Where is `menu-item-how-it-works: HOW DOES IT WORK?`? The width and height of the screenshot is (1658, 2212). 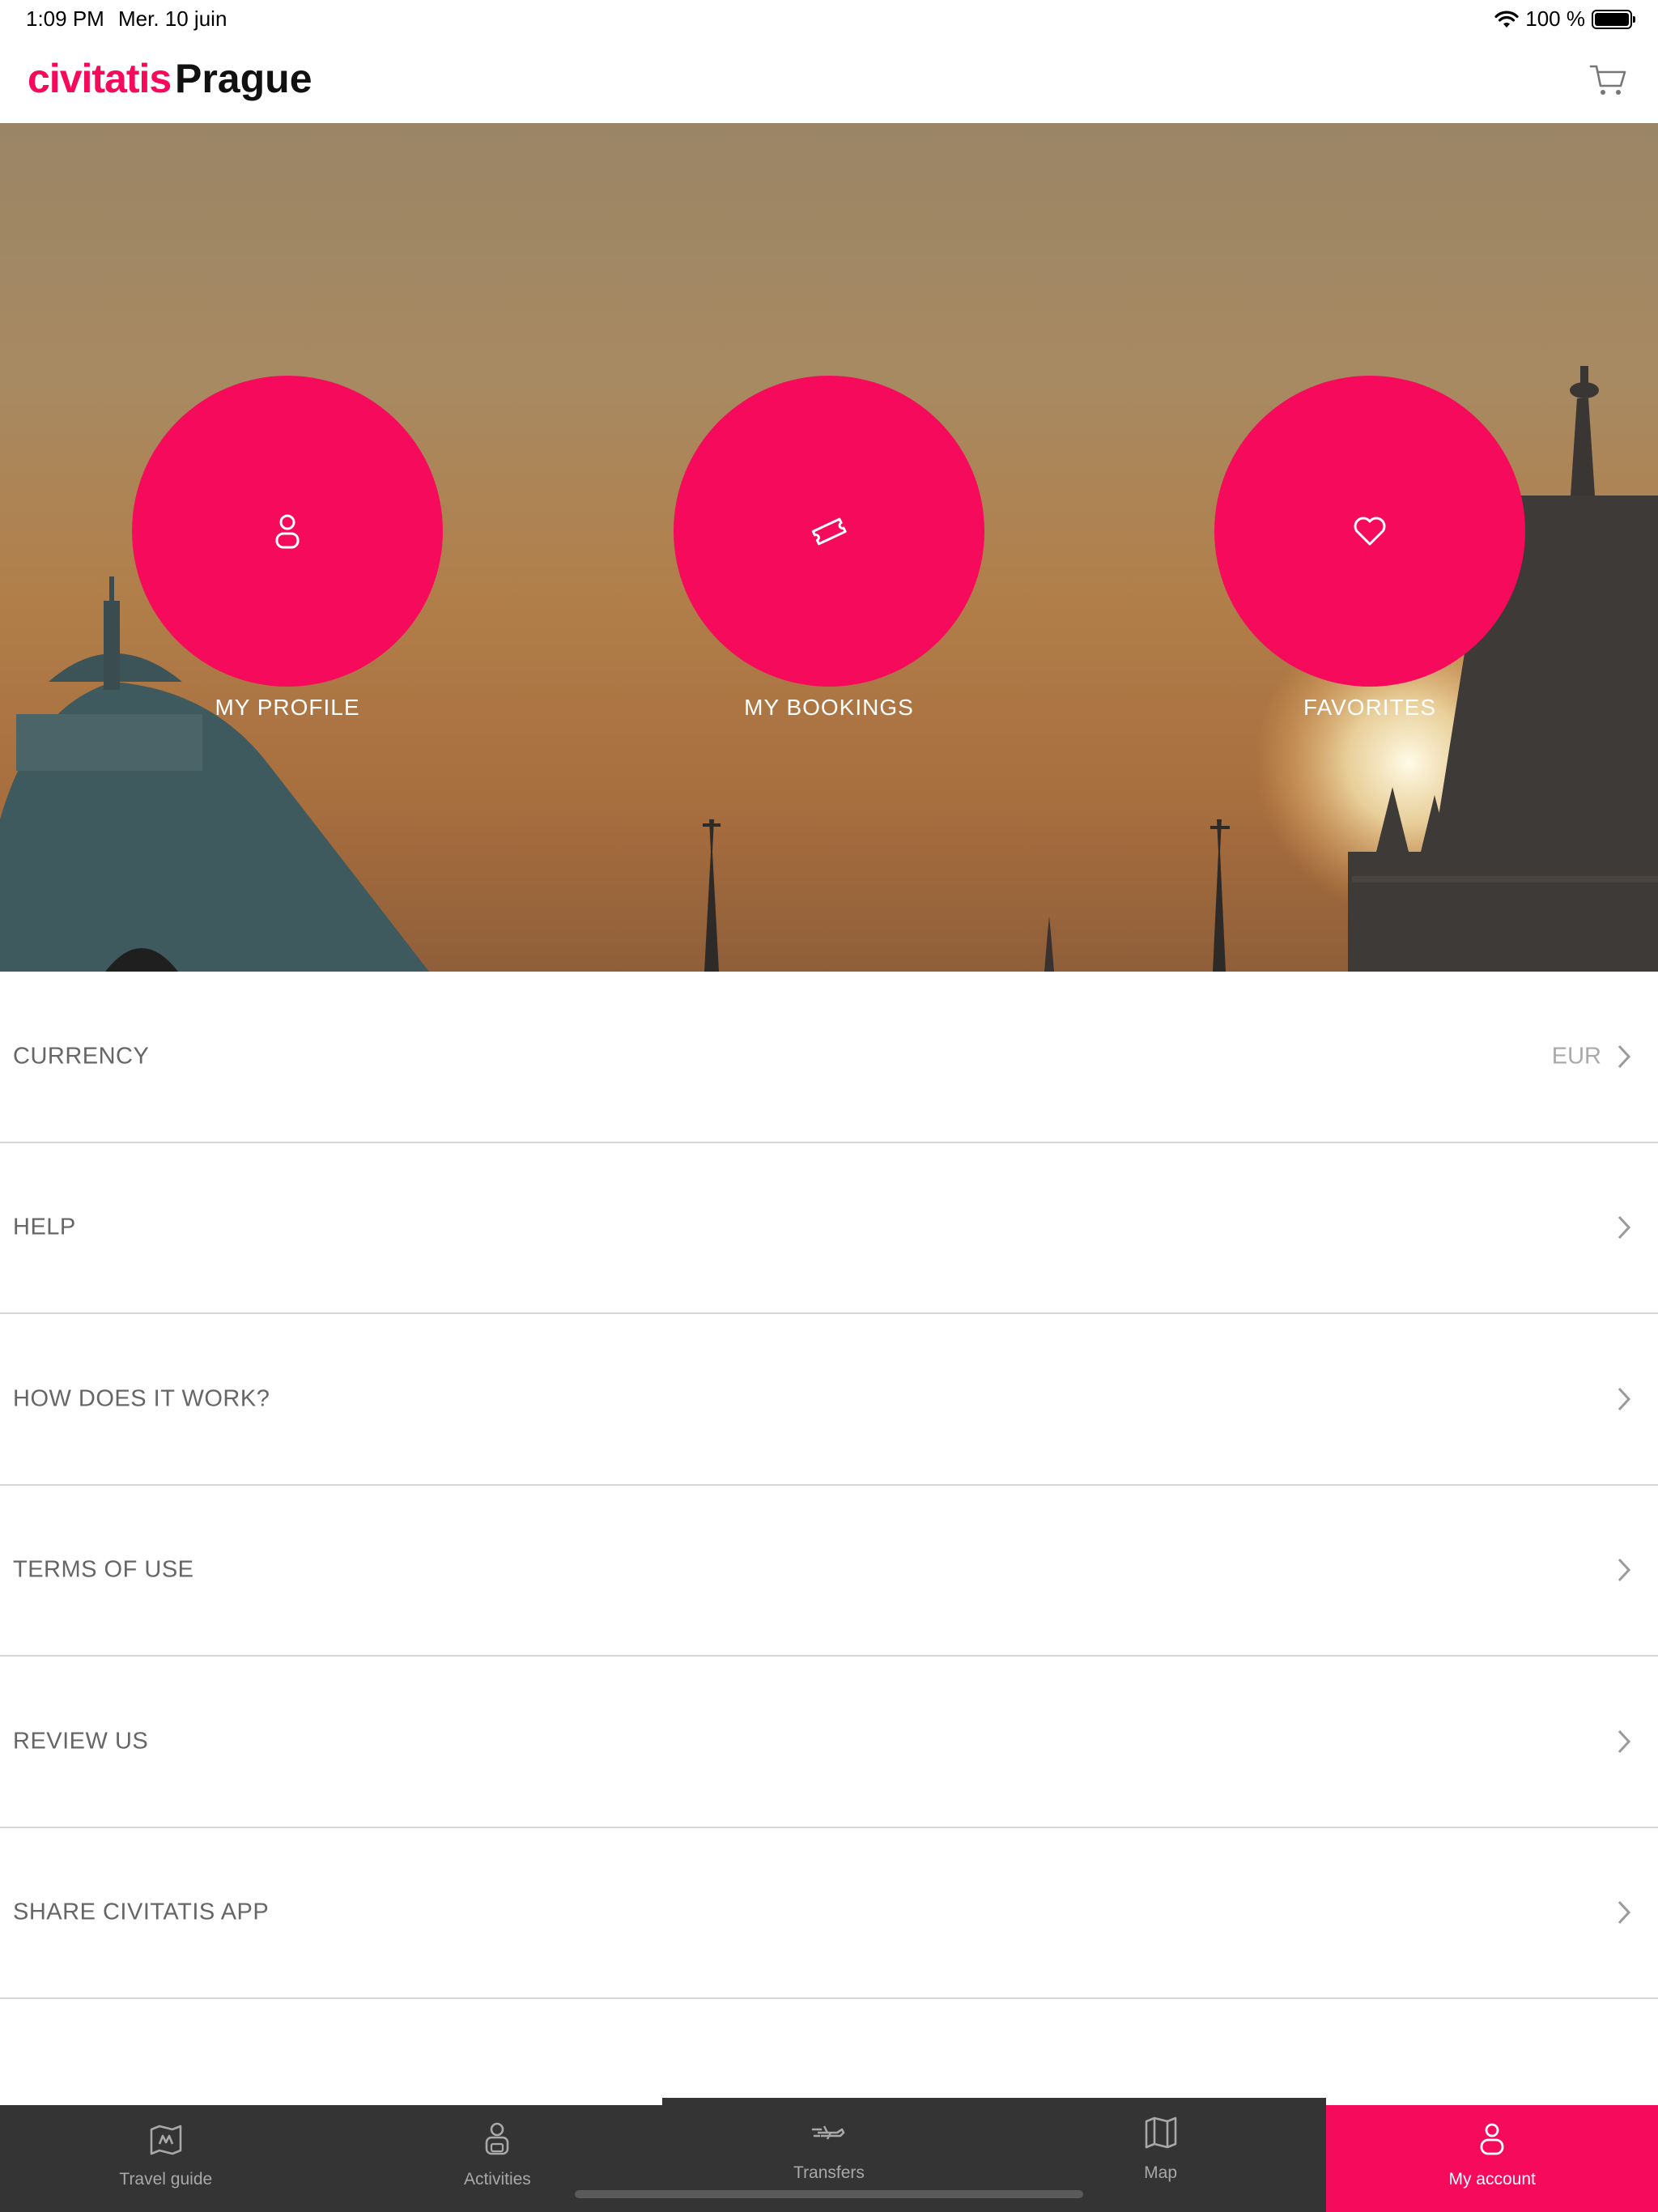
menu-item-how-it-works: HOW DOES IT WORK? is located at coordinates (829, 1400).